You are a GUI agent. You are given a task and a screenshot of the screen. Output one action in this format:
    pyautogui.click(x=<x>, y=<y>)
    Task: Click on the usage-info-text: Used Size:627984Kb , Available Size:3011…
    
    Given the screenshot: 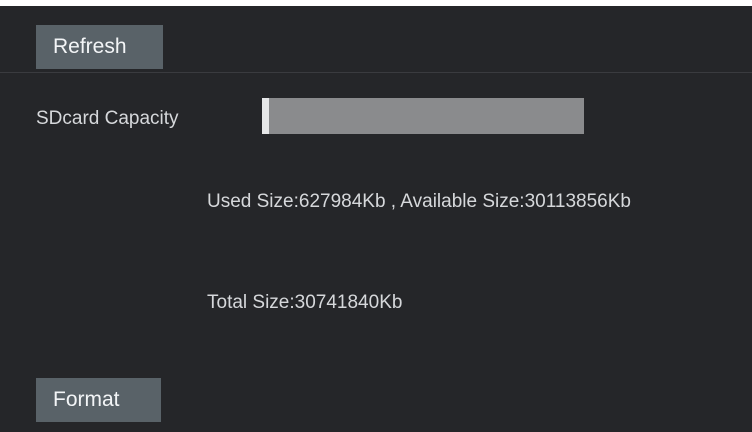 What is the action you would take?
    pyautogui.click(x=419, y=201)
    